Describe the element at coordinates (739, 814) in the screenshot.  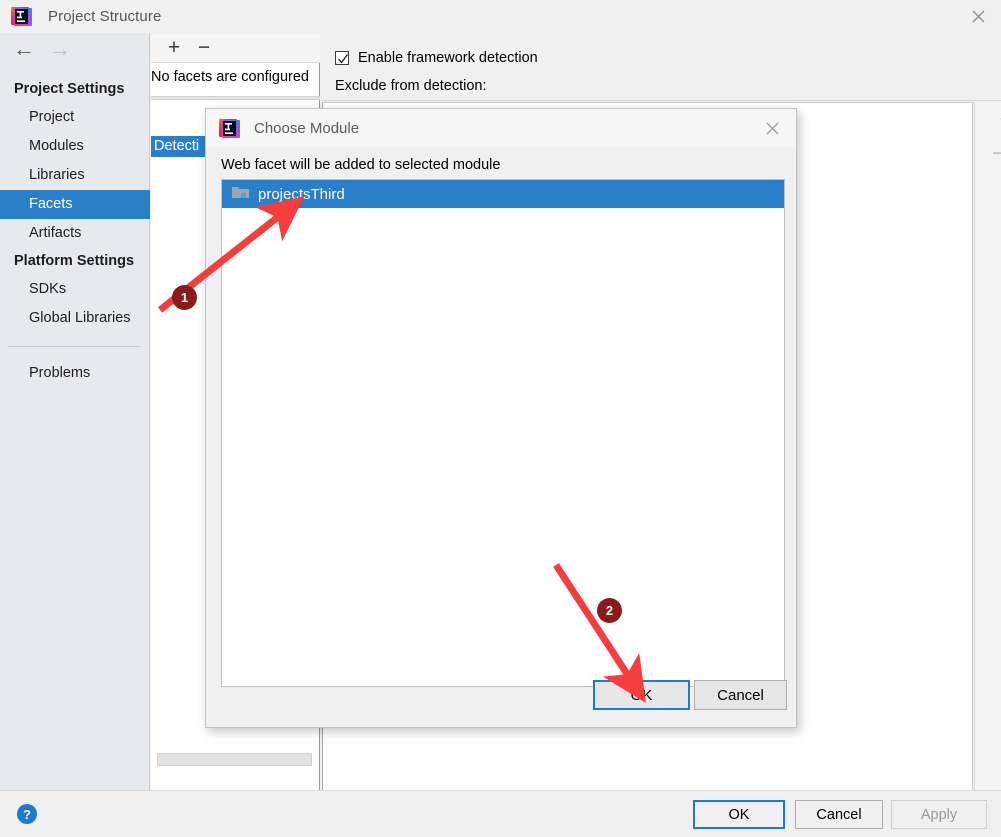
I see `ok-button: OK` at that location.